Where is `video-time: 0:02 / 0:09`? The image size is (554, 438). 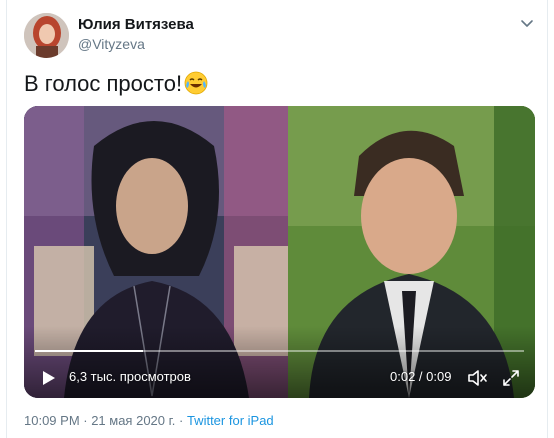 video-time: 0:02 / 0:09 is located at coordinates (421, 376).